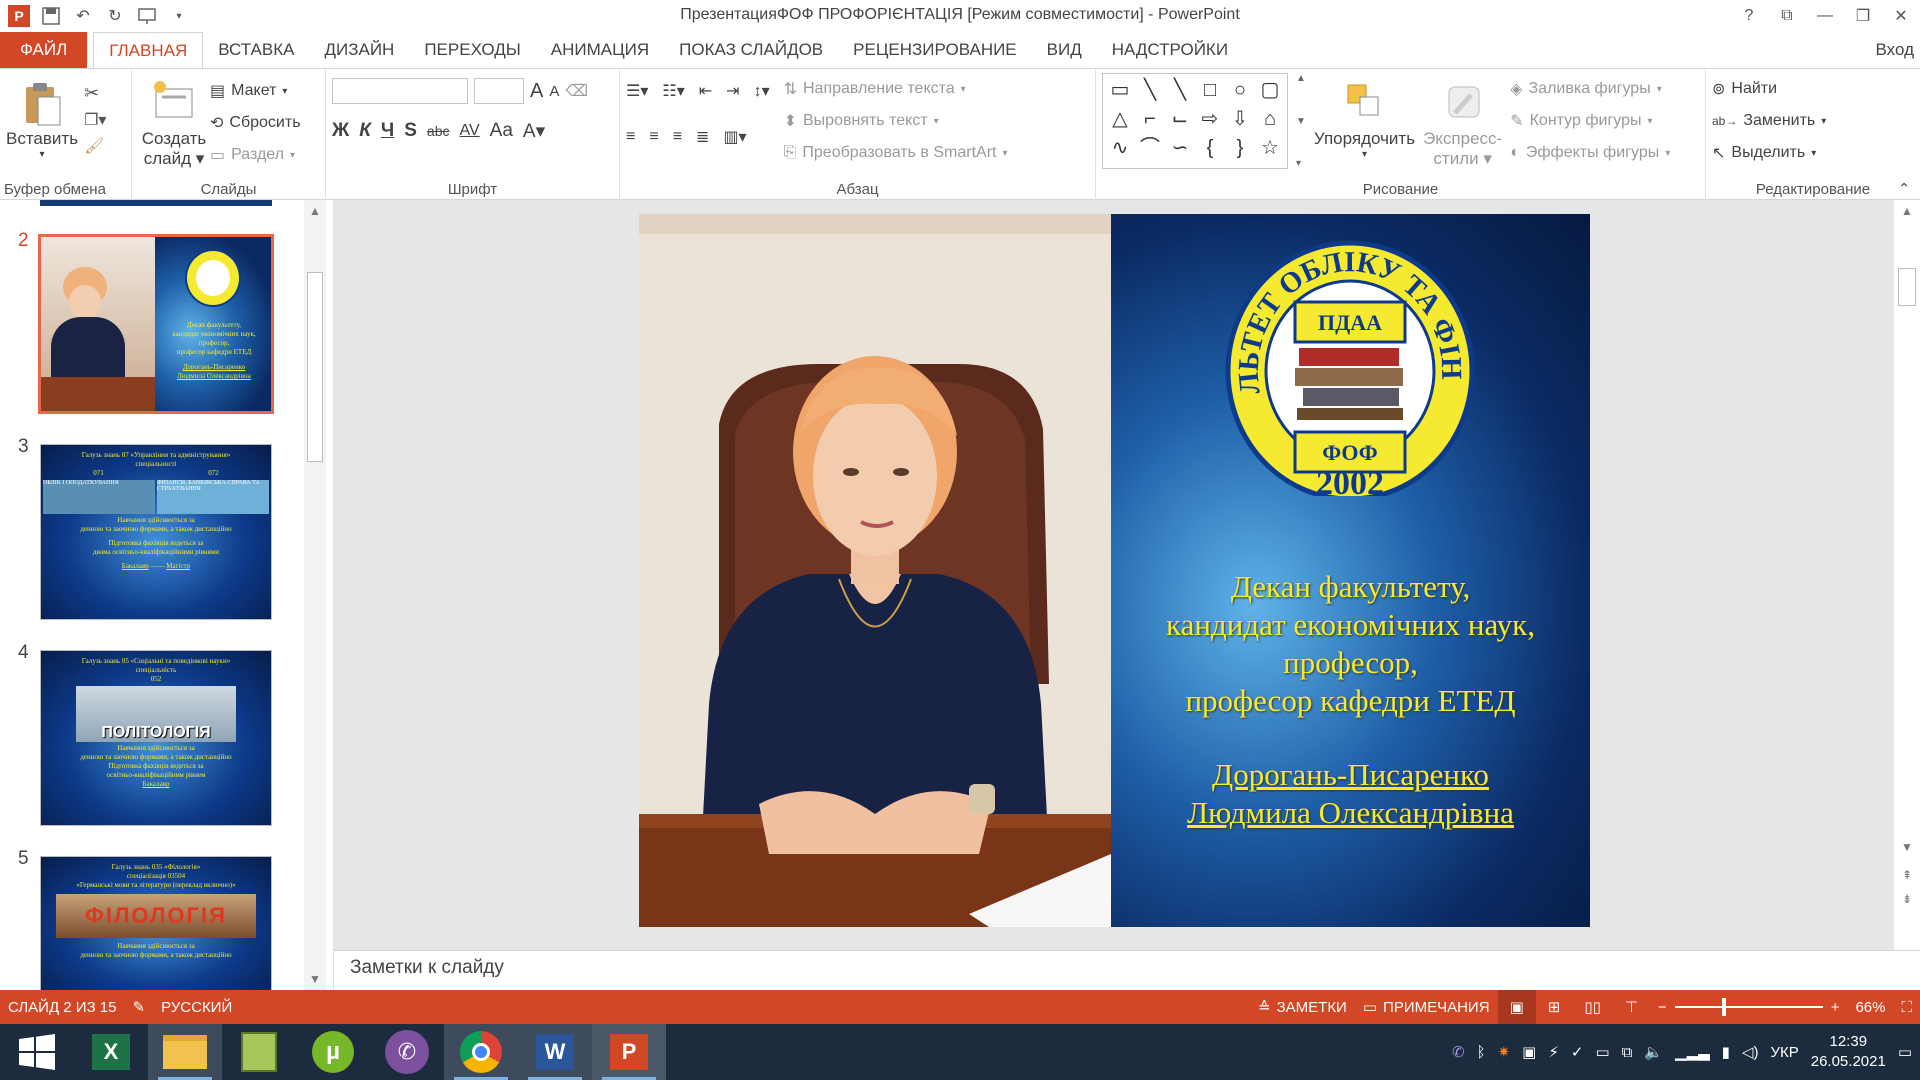 The width and height of the screenshot is (1920, 1080). Describe the element at coordinates (44, 50) in the screenshot. I see `tab-file: ФАЙЛ` at that location.